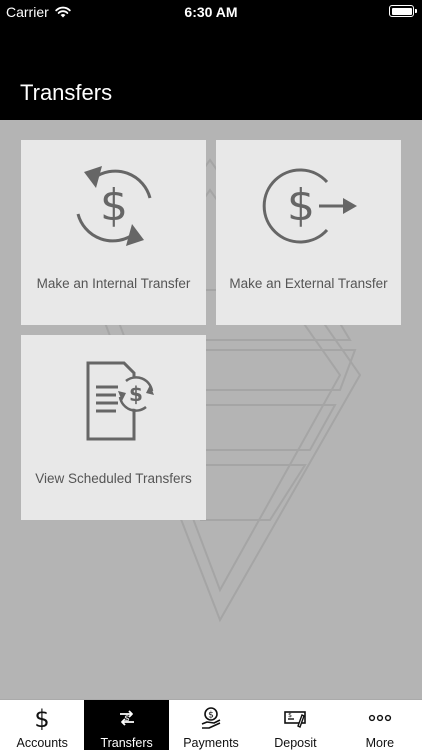 The height and width of the screenshot is (750, 422). I want to click on transfer-arrows-icon: $, so click(126, 718).